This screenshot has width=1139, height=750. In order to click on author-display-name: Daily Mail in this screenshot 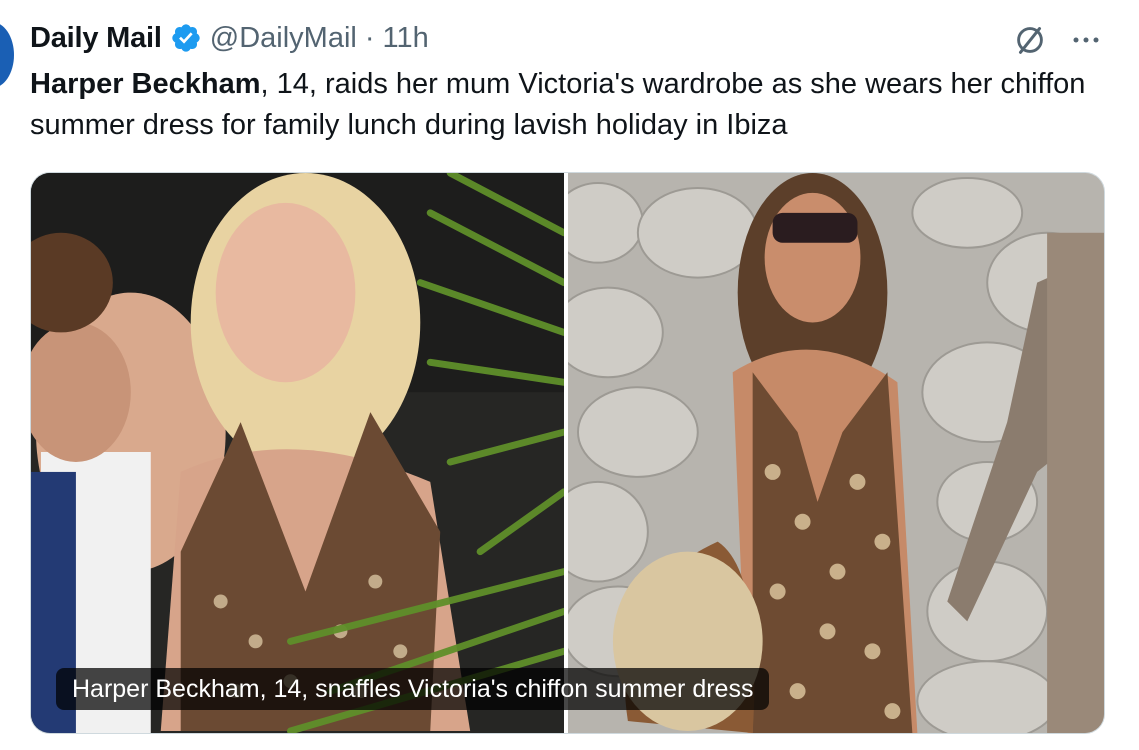, I will do `click(96, 38)`.